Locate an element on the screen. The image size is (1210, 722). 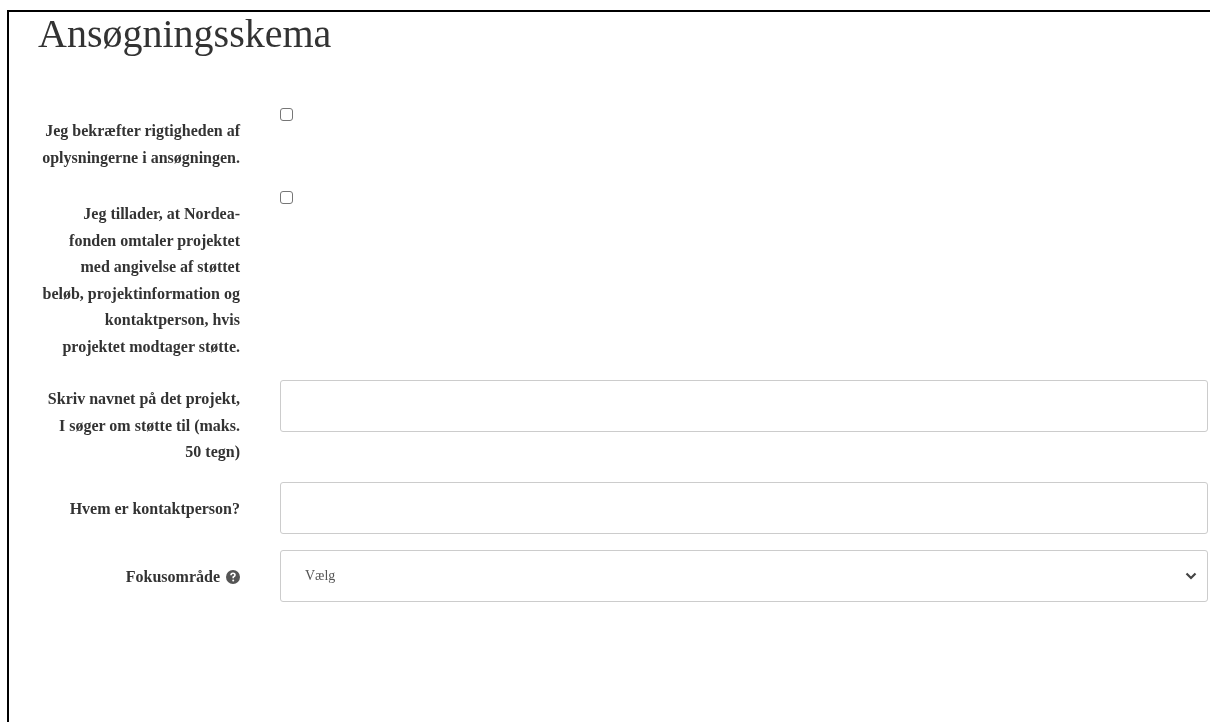
field-label: Hvem er kontaktperson? is located at coordinates (154, 509).